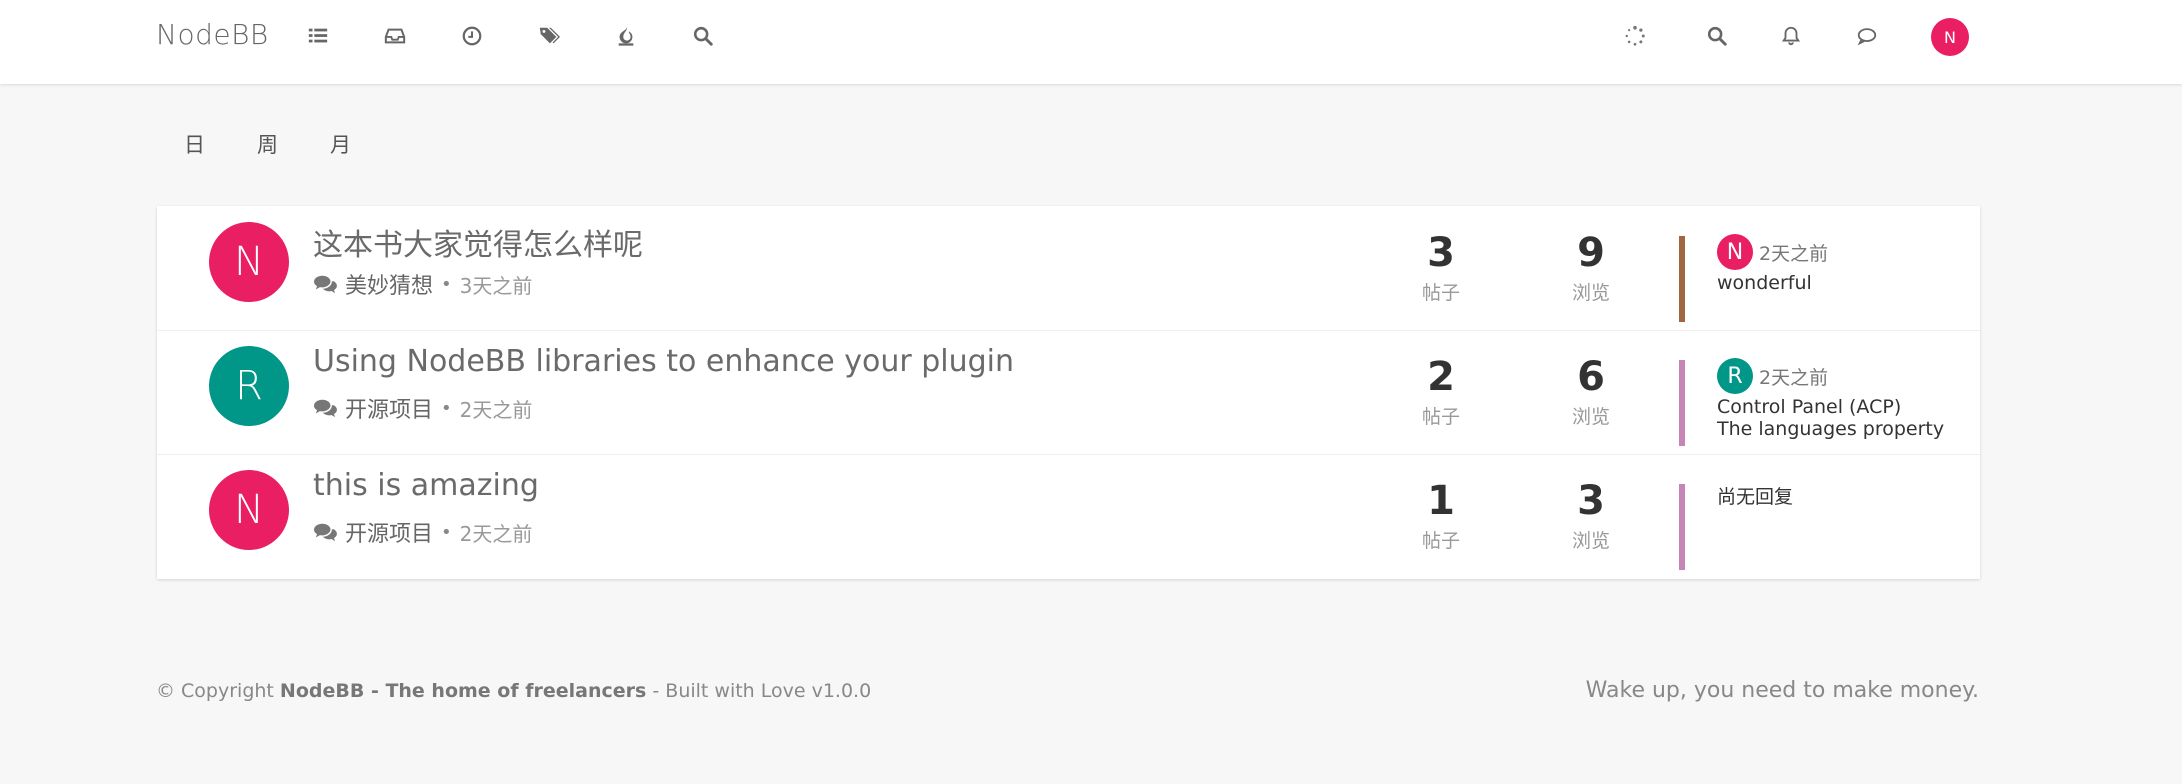 Image resolution: width=2182 pixels, height=784 pixels. What do you see at coordinates (1842, 264) in the screenshot?
I see `last-reply-teaser: N 2天之前 wonderful` at bounding box center [1842, 264].